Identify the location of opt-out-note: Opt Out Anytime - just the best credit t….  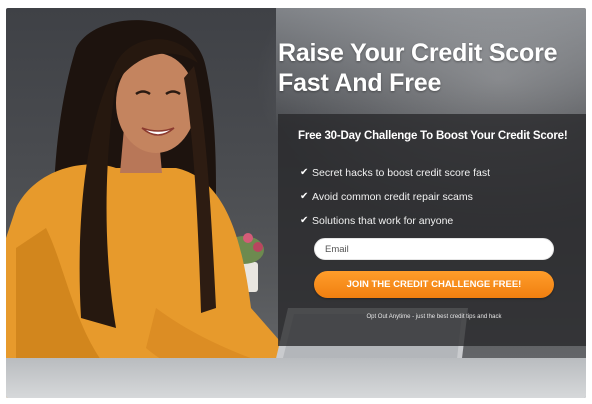
(434, 317).